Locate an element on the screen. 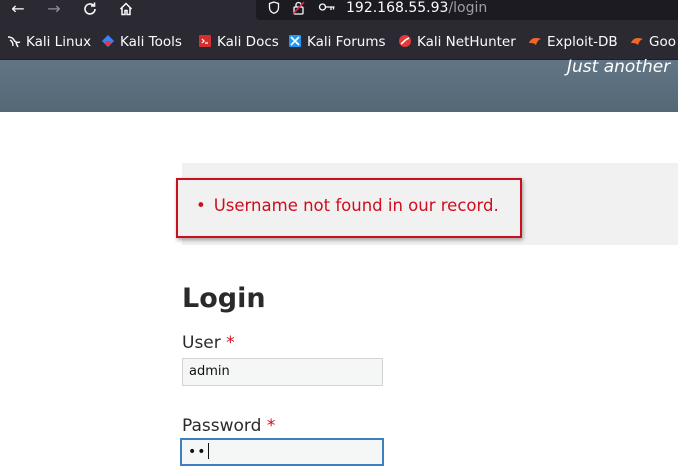 The image size is (678, 473). password-input: •• is located at coordinates (282, 452).